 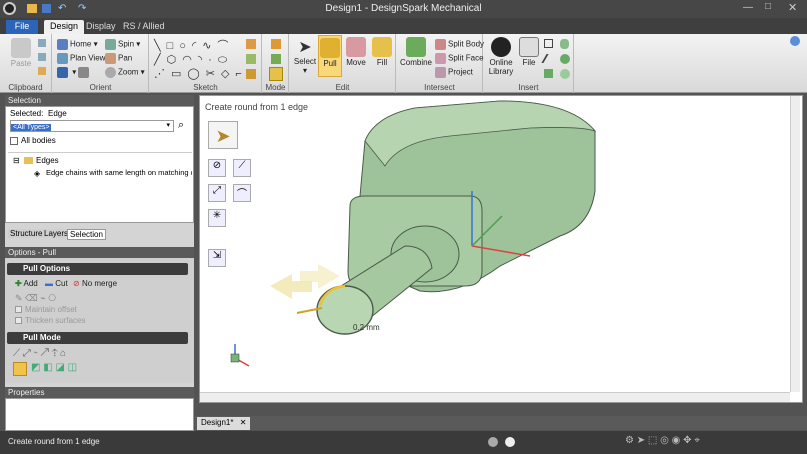 I want to click on doc-tab-design1: Design1* ✕, so click(x=224, y=423).